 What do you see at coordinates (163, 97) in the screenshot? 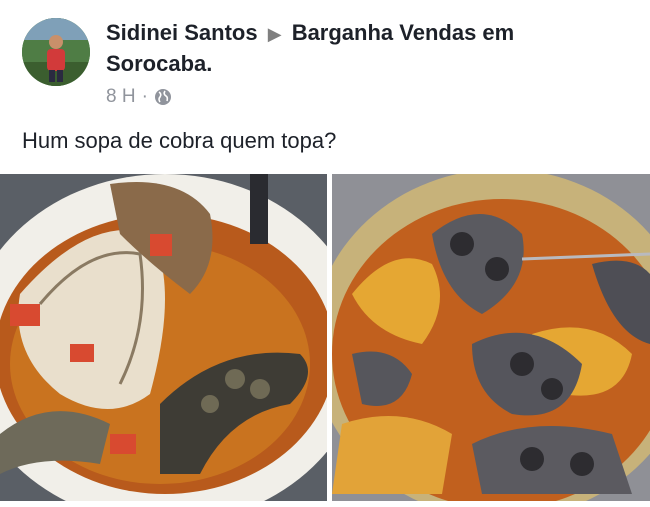
I see `globe-icon` at bounding box center [163, 97].